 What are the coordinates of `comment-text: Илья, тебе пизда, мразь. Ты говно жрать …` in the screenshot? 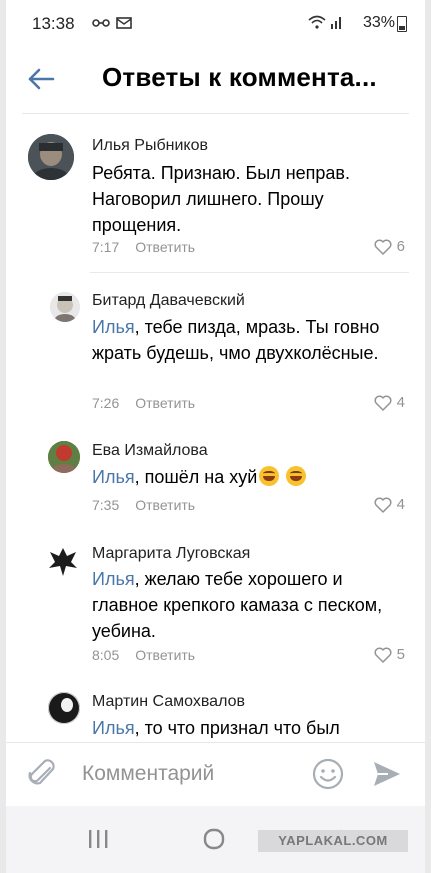 It's located at (242, 340).